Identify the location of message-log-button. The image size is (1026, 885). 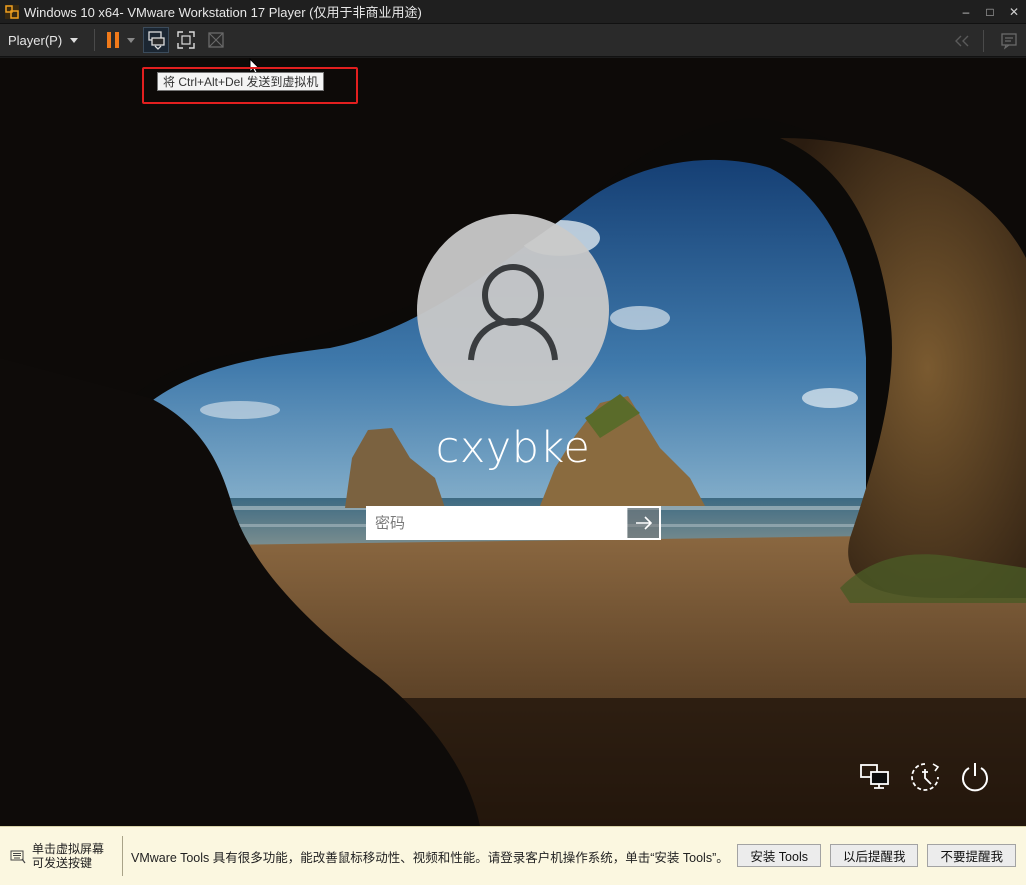
(1009, 41).